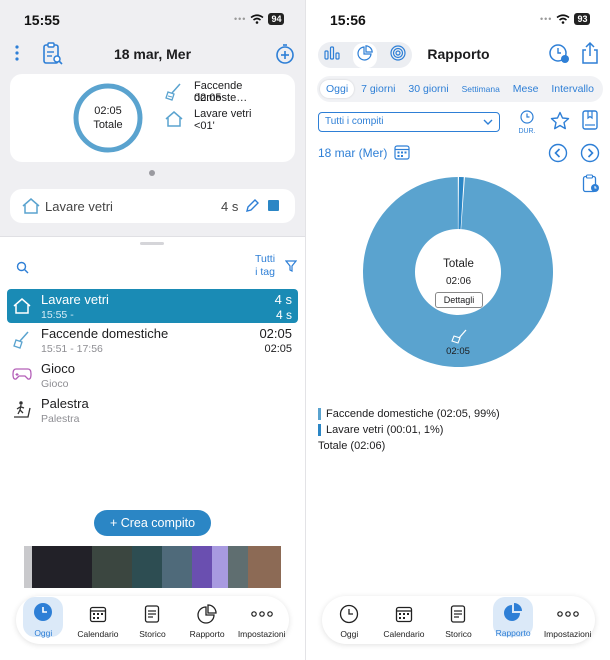 This screenshot has width=610, height=660. What do you see at coordinates (527, 122) in the screenshot?
I see `sort-duration-button: DUR.` at bounding box center [527, 122].